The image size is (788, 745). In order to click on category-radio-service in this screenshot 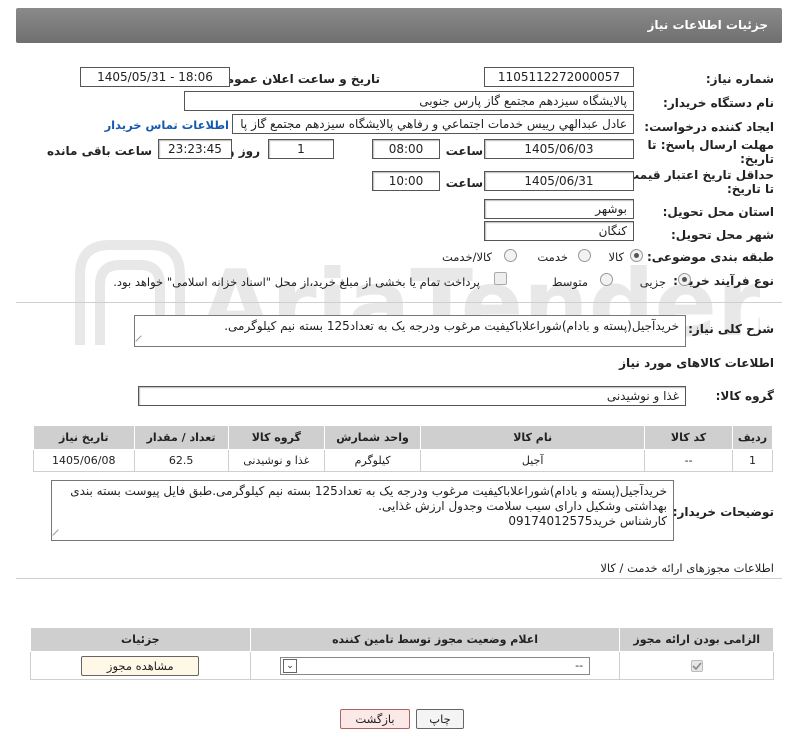, I will do `click(584, 255)`.